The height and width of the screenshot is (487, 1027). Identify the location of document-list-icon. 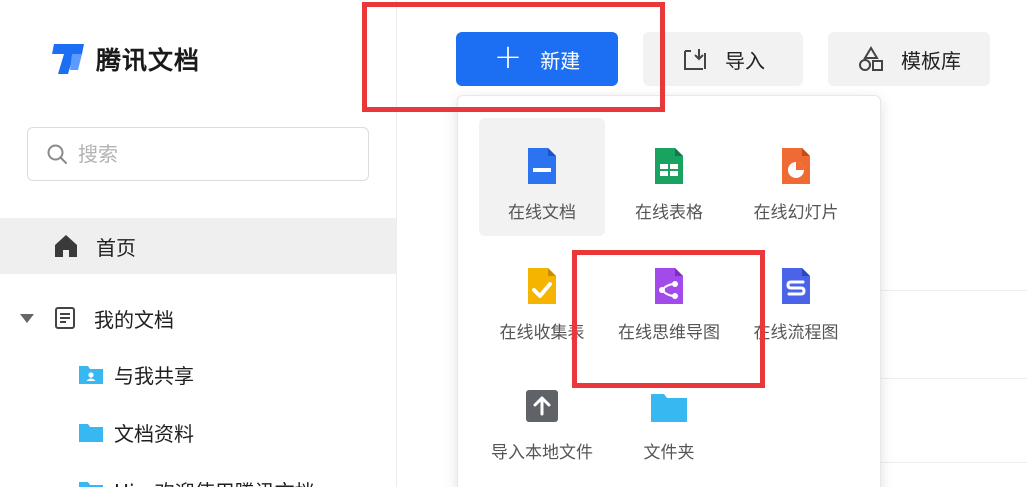
(65, 318).